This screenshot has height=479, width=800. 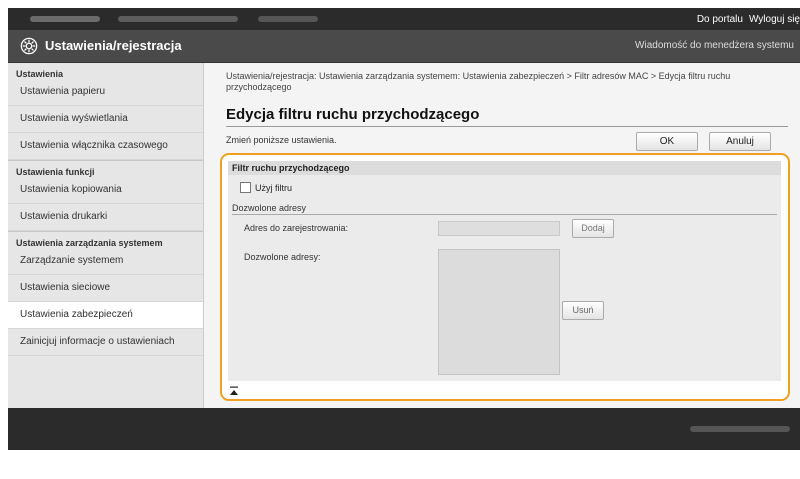 What do you see at coordinates (748, 19) in the screenshot?
I see `top-links: Do portalu Wyloguj się` at bounding box center [748, 19].